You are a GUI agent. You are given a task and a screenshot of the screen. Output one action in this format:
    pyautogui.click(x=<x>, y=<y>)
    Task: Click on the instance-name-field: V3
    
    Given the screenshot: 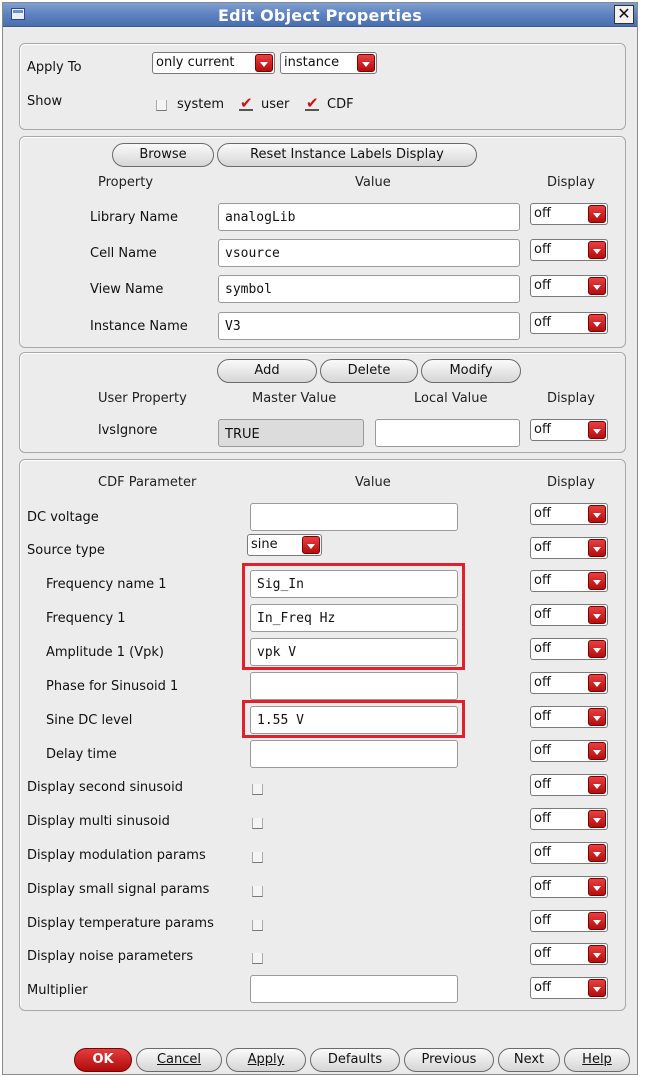 What is the action you would take?
    pyautogui.click(x=369, y=326)
    